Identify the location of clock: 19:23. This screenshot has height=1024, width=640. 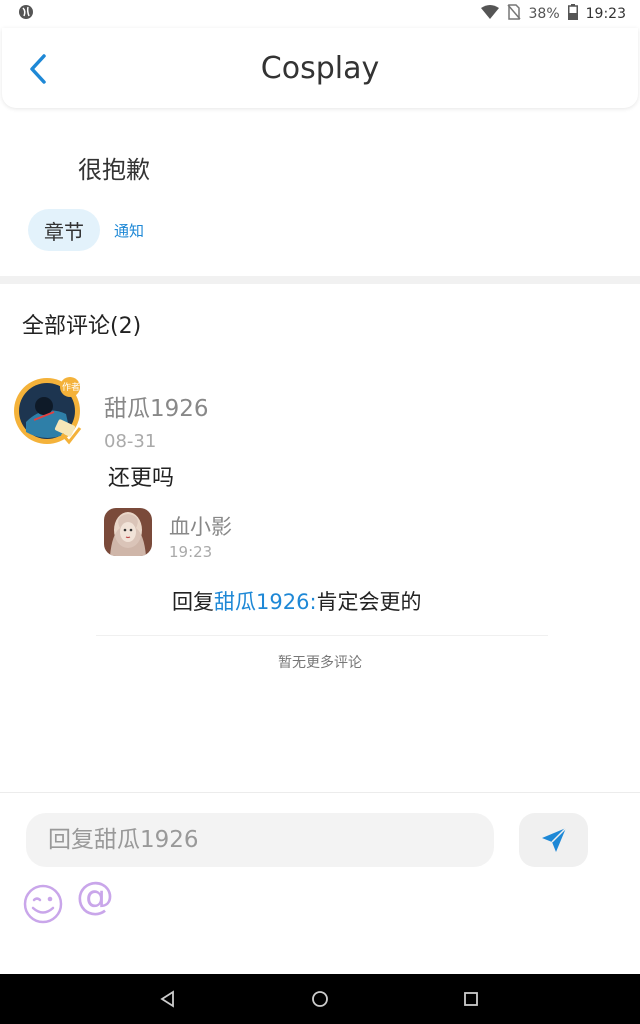
(605, 14).